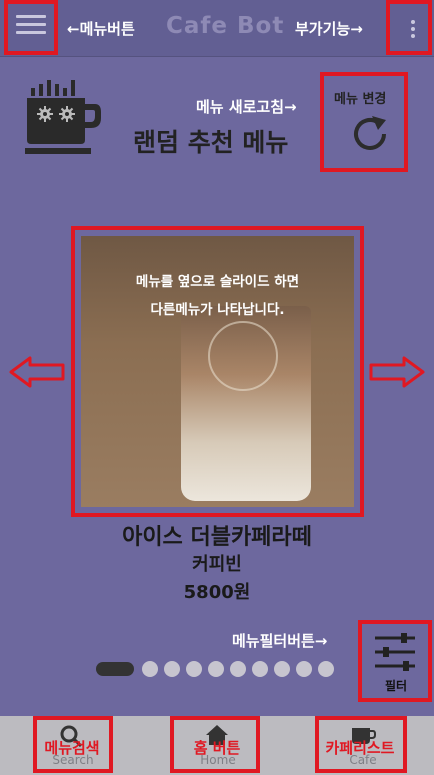 The image size is (434, 775). Describe the element at coordinates (37, 372) in the screenshot. I see `arrow-left-icon` at that location.